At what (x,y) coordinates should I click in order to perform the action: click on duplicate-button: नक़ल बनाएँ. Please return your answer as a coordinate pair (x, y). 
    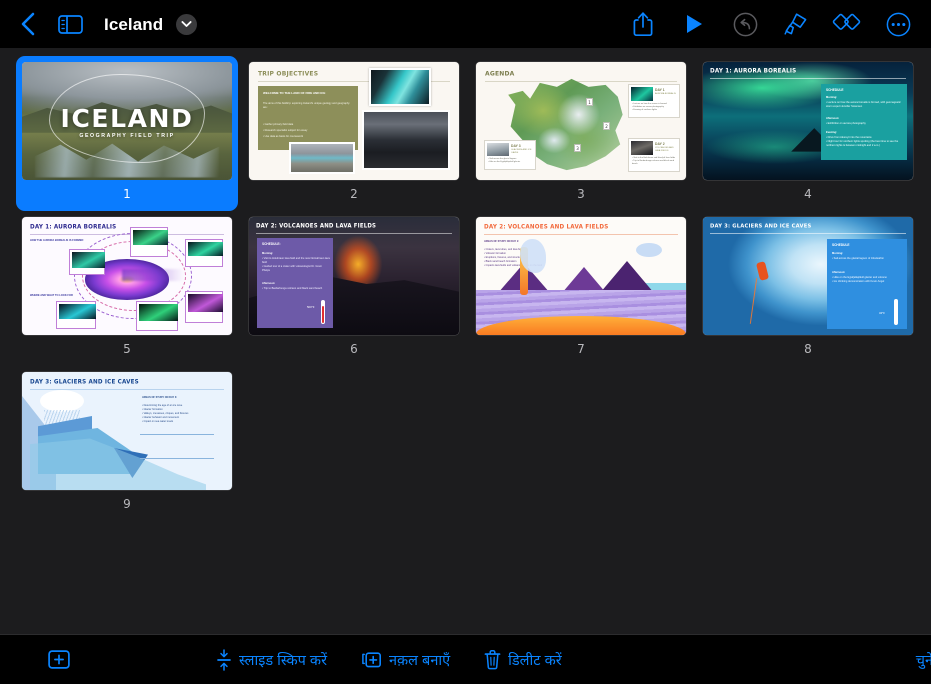
    Looking at the image, I should click on (405, 660).